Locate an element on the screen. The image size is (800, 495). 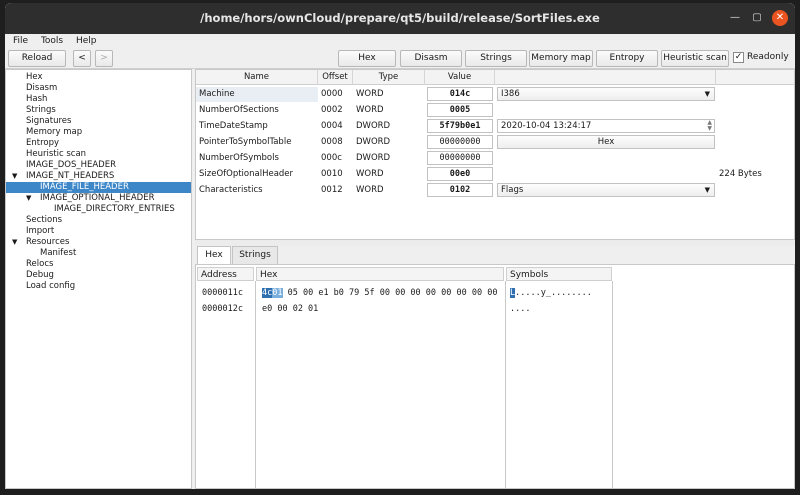
field-offset: 0002 is located at coordinates (332, 110).